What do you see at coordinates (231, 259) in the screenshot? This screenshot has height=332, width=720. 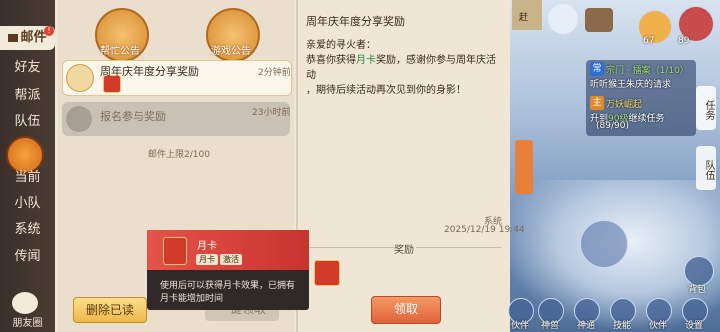 I see `tooltip-tag-activate: 激活` at bounding box center [231, 259].